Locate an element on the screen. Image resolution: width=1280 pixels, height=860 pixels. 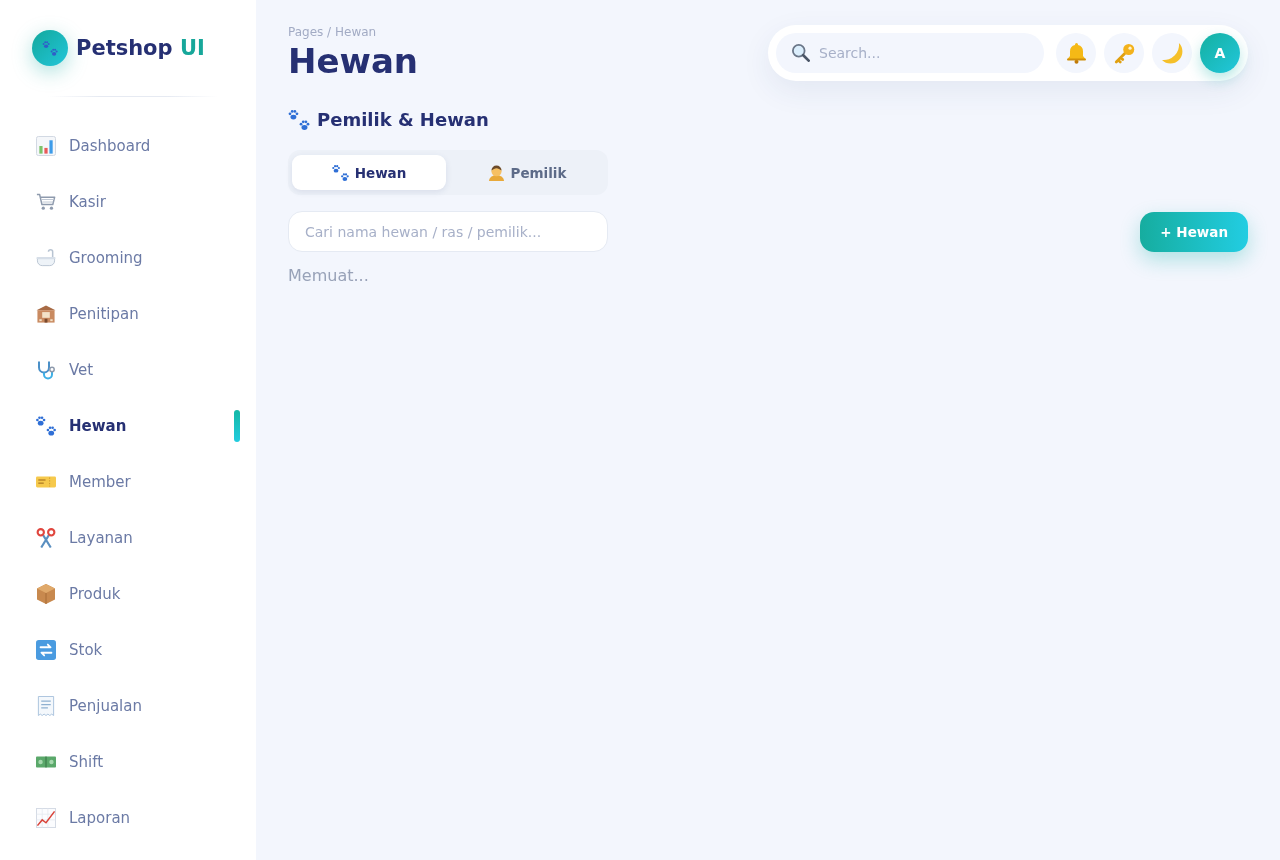
scissors-icon is located at coordinates (46, 538).